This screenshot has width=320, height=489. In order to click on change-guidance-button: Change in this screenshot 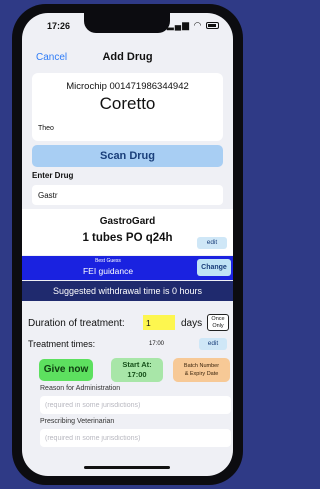, I will do `click(214, 267)`.